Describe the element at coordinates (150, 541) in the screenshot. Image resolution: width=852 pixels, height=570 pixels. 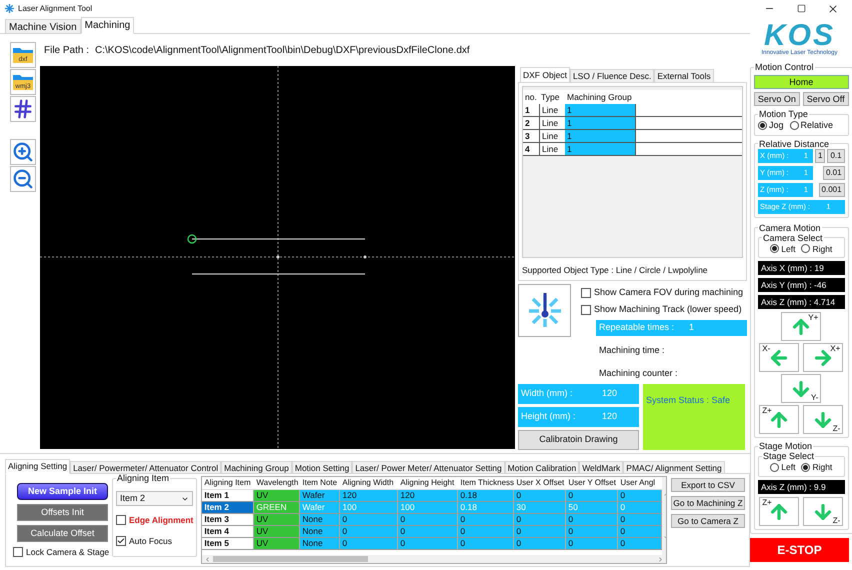
I see `checkbox-label: Auto Focus` at that location.